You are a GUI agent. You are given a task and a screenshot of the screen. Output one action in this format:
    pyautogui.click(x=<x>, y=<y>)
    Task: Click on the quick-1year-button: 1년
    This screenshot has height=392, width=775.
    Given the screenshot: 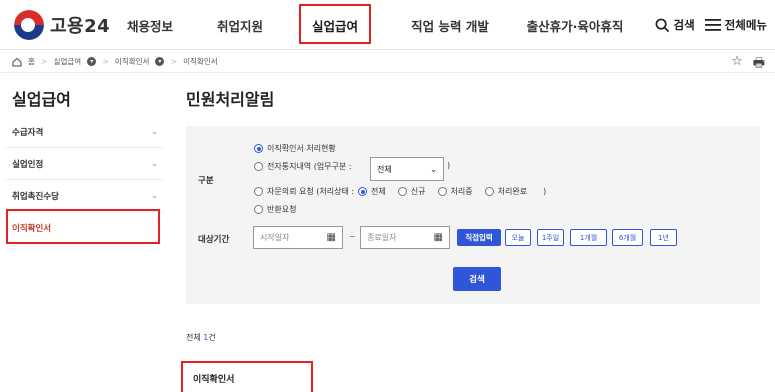 What is the action you would take?
    pyautogui.click(x=663, y=237)
    